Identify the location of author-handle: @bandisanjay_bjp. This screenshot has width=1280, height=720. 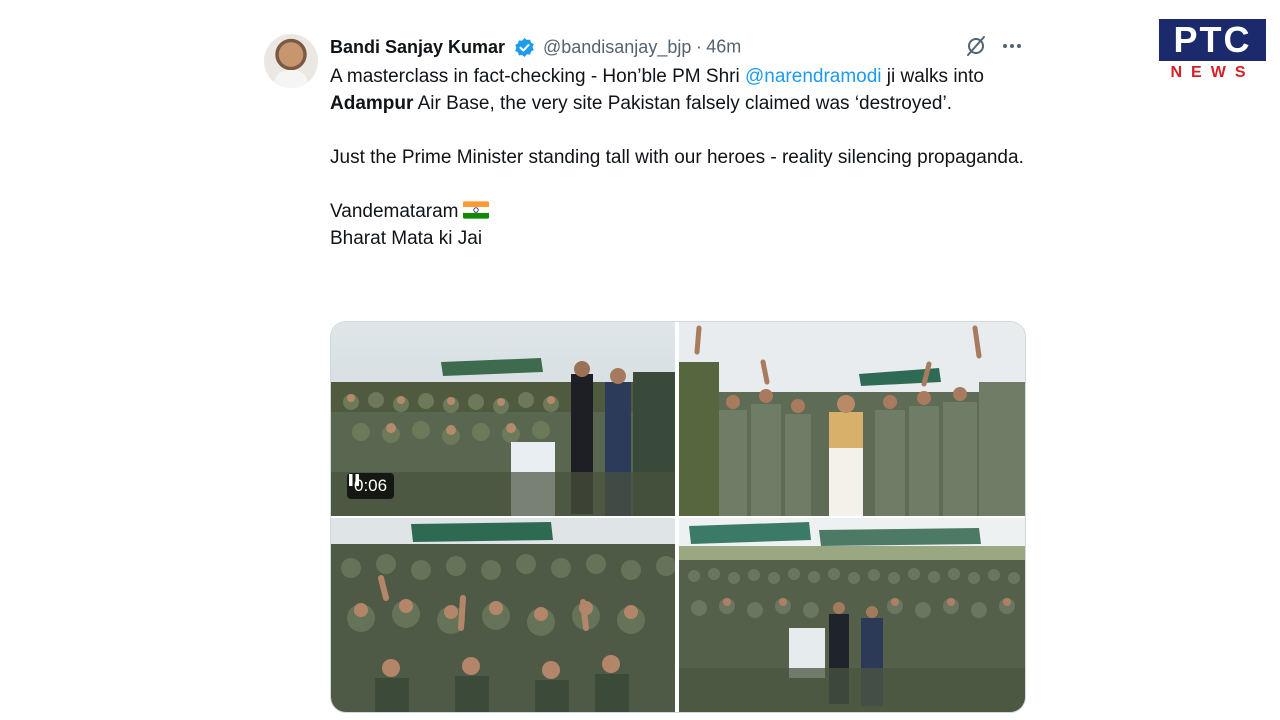
(617, 47).